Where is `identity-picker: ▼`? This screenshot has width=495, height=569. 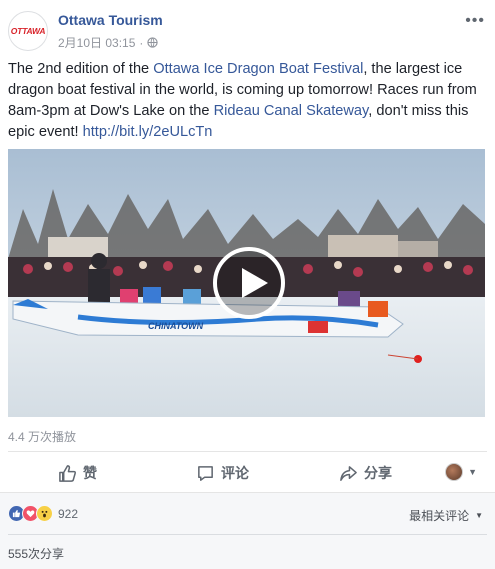 identity-picker: ▼ is located at coordinates (461, 472).